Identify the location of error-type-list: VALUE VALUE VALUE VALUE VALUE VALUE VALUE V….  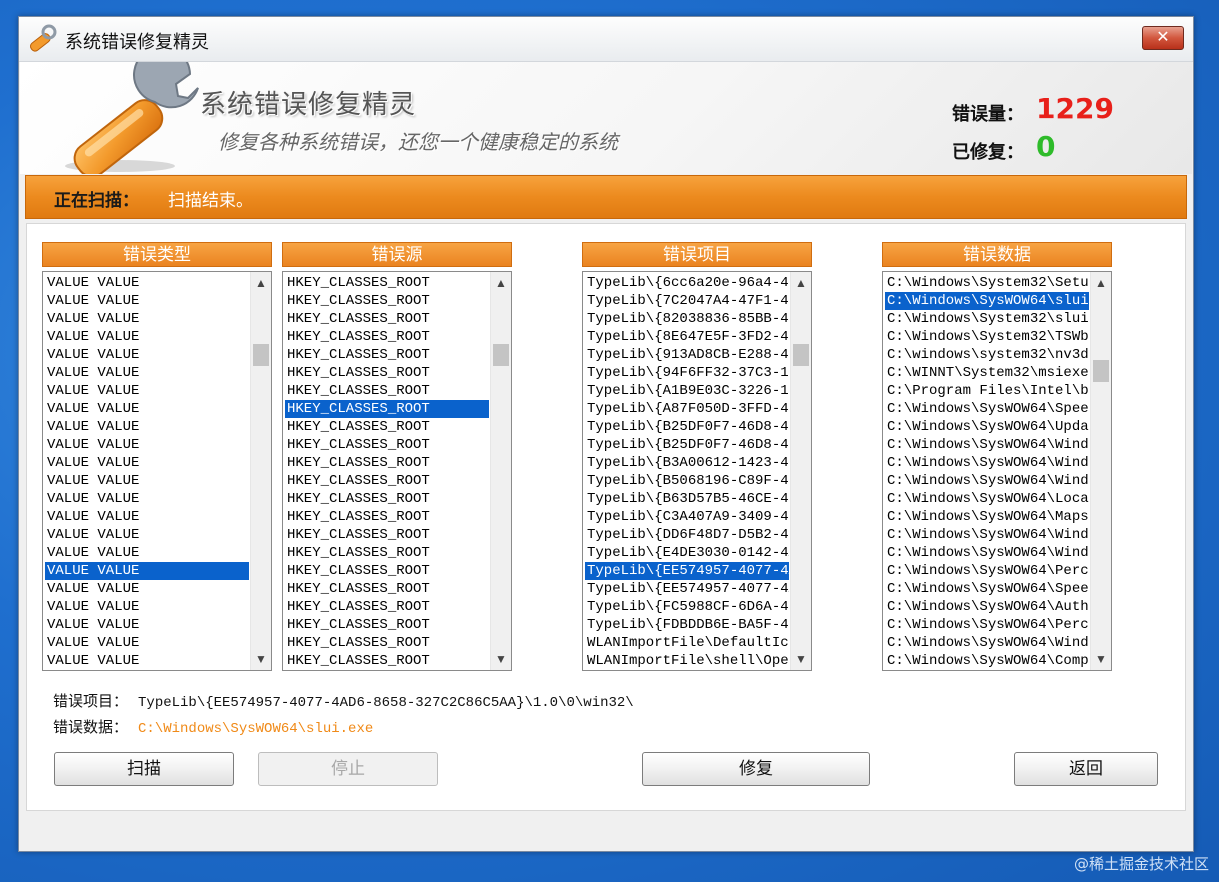
(157, 471).